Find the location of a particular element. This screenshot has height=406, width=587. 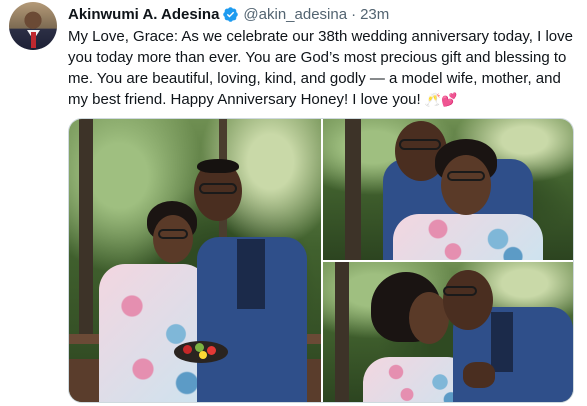

man-hair is located at coordinates (218, 166).